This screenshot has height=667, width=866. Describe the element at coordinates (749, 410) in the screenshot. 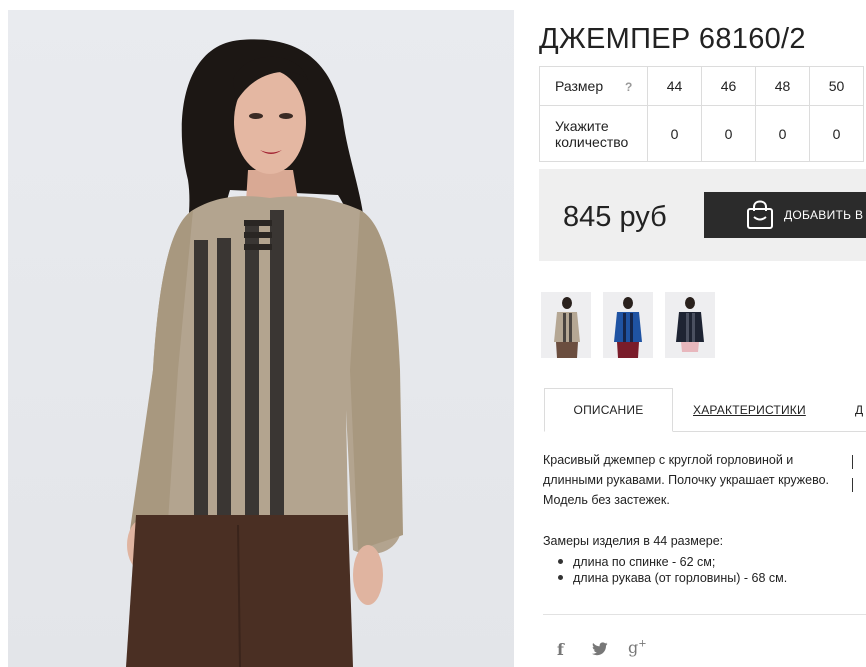

I see `tab-characteristics: ХАРАКТЕРИСТИКИ` at that location.